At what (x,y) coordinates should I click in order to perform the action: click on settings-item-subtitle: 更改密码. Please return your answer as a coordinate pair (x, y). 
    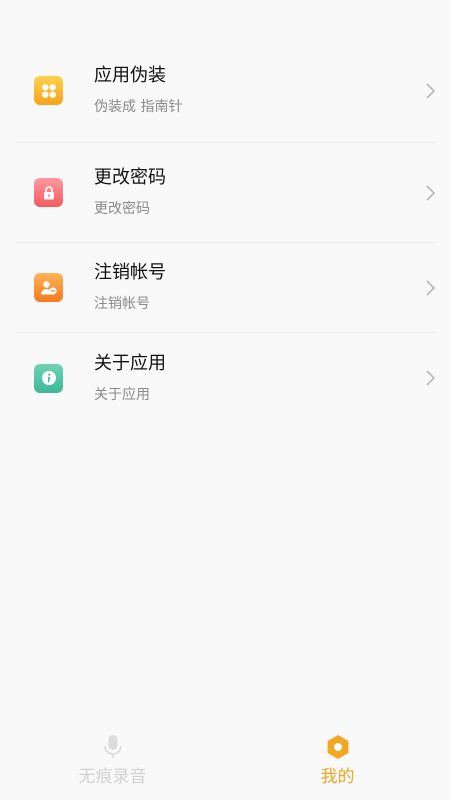
    Looking at the image, I should click on (122, 209).